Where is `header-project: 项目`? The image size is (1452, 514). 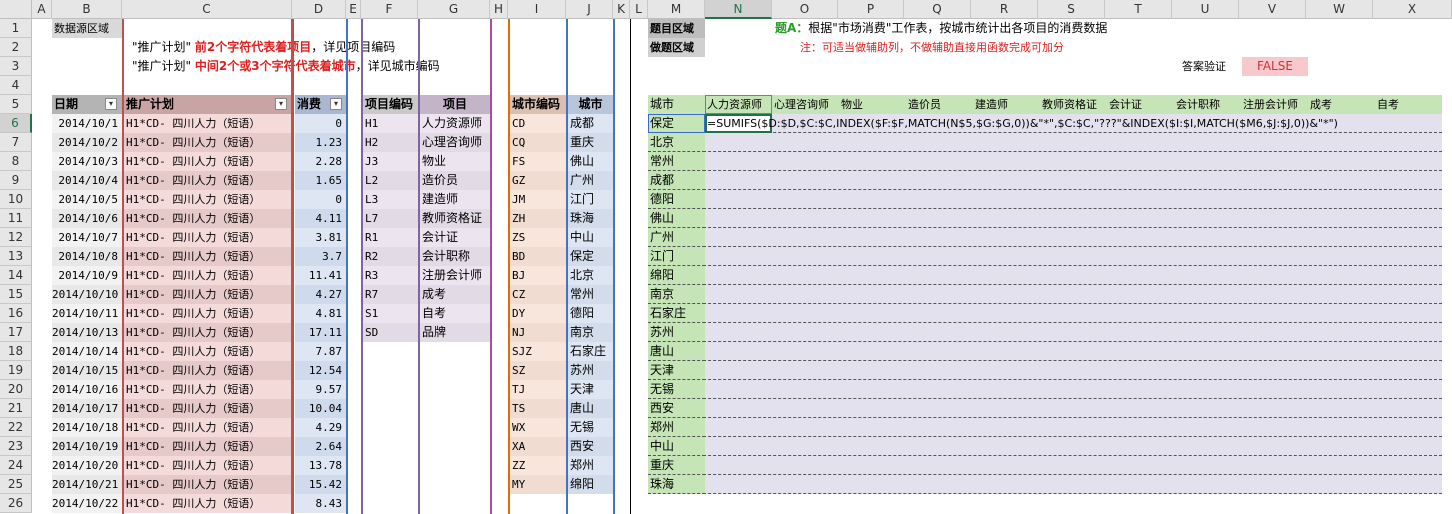
header-project: 项目 is located at coordinates (455, 104).